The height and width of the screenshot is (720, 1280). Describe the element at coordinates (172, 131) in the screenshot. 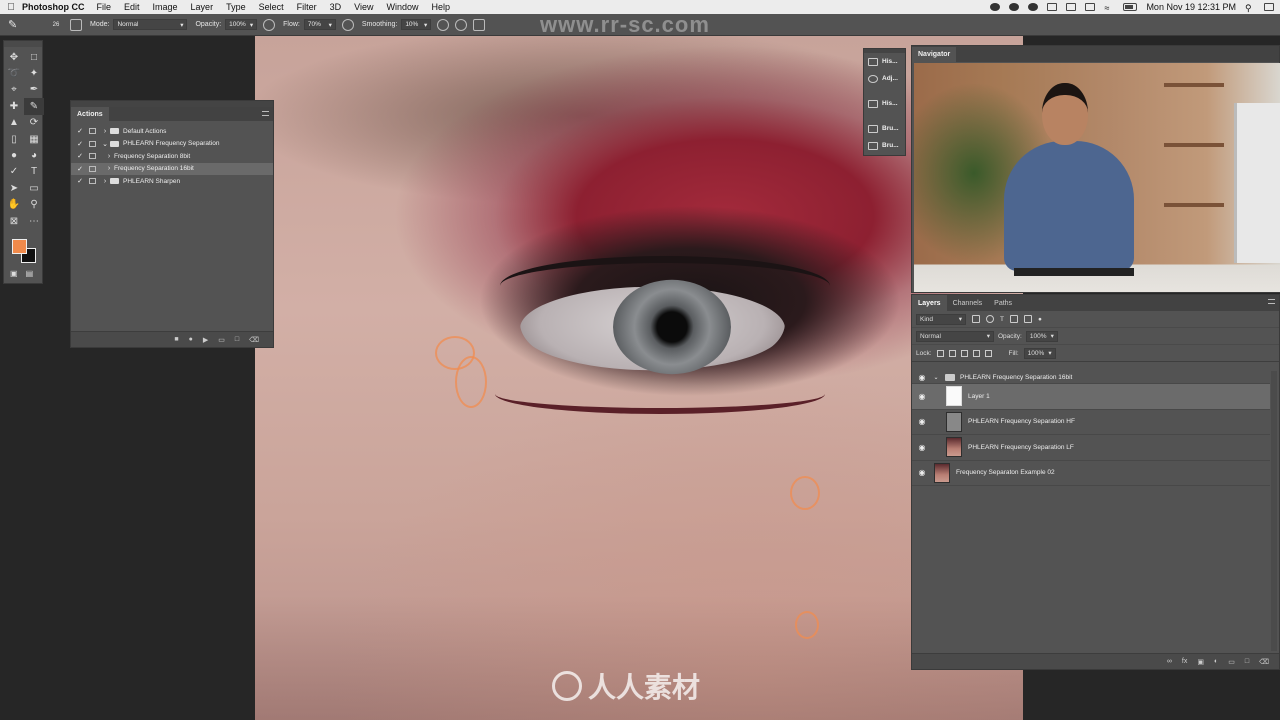

I see `action-set-row: ✓ › Default Actions` at that location.